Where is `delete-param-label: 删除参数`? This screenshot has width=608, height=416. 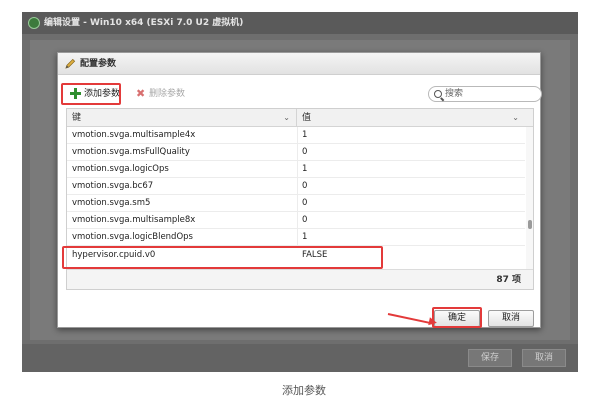
delete-param-label: 删除参数 is located at coordinates (167, 94).